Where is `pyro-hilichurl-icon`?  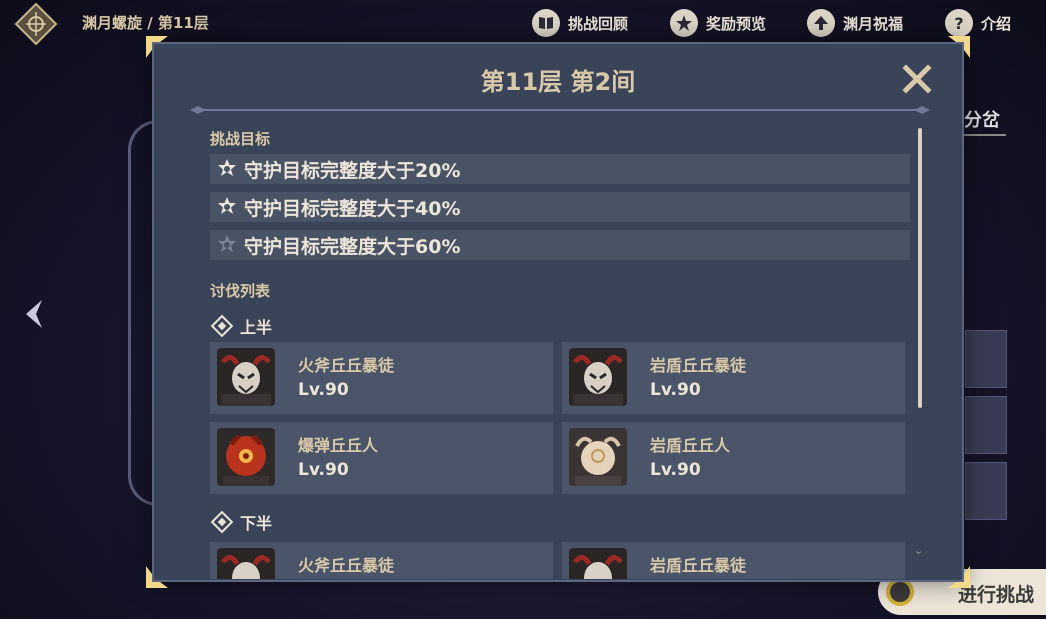 pyro-hilichurl-icon is located at coordinates (246, 457).